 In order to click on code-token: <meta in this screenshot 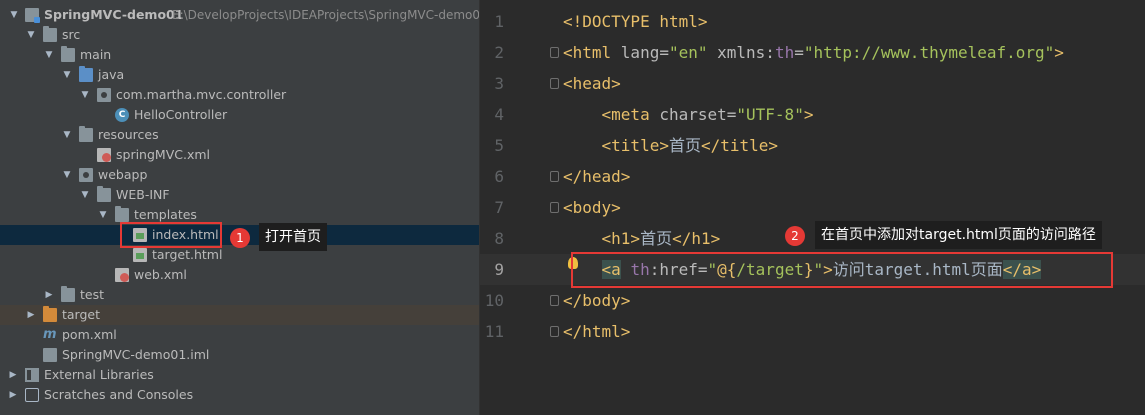, I will do `click(630, 114)`.